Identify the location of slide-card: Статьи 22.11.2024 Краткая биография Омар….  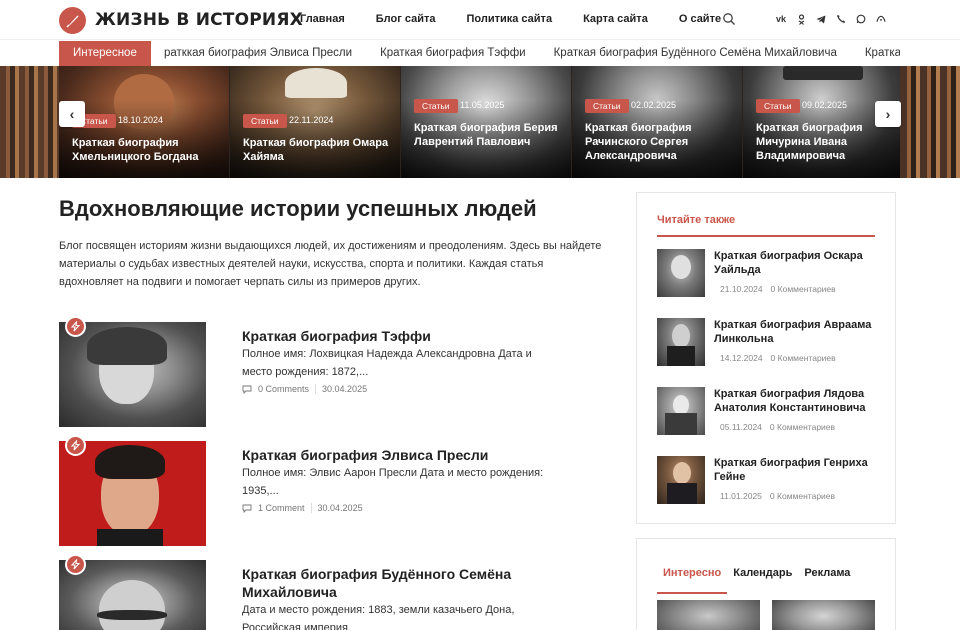
(315, 122).